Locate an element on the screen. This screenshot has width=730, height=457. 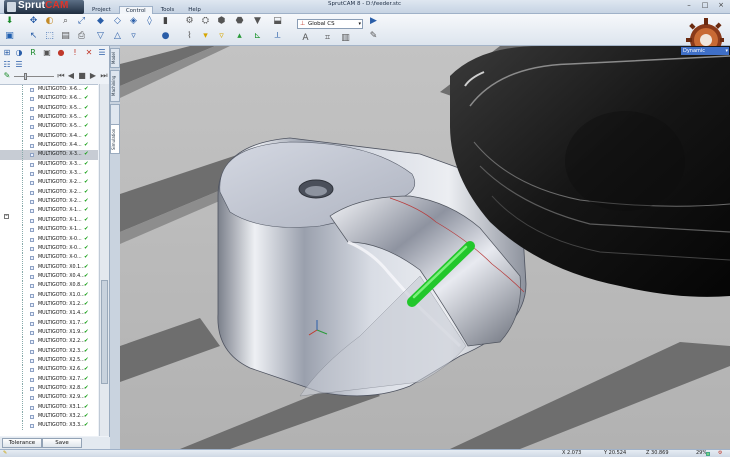
tree-scrollbar-thumb is located at coordinates (104, 332).